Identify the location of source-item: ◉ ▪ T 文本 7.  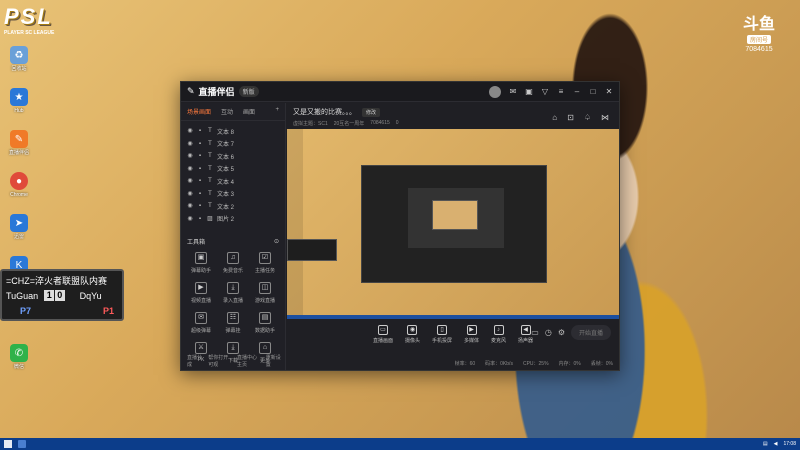
(233, 144).